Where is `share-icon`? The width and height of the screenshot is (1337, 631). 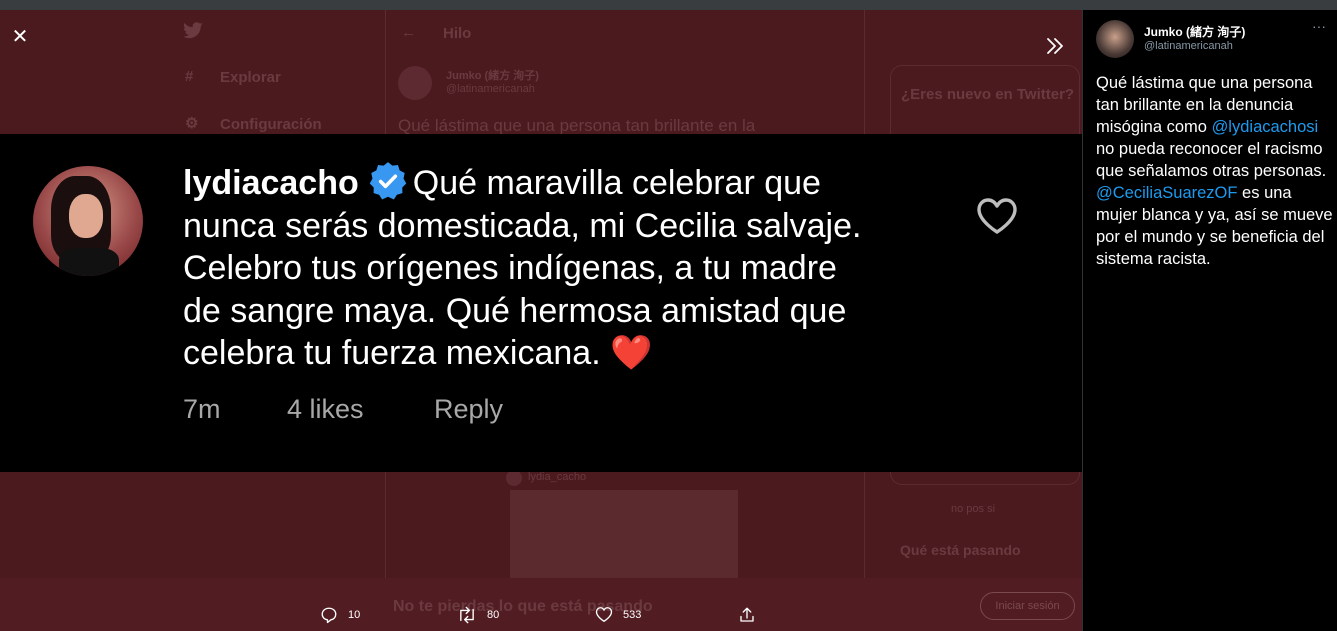
share-icon is located at coordinates (747, 614).